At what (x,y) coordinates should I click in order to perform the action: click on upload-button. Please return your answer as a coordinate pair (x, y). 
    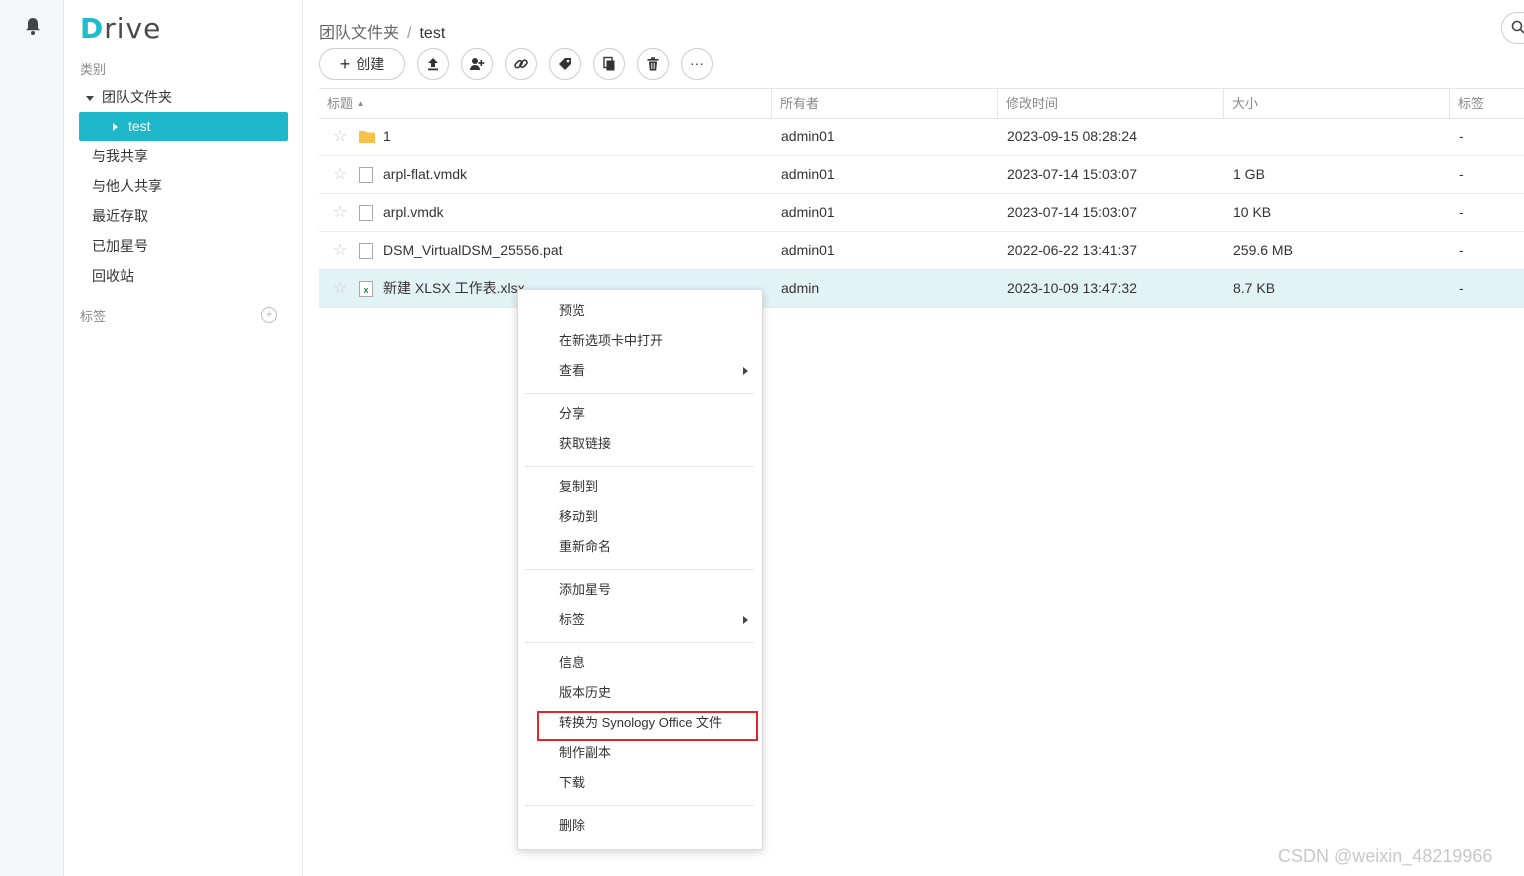
    Looking at the image, I should click on (433, 64).